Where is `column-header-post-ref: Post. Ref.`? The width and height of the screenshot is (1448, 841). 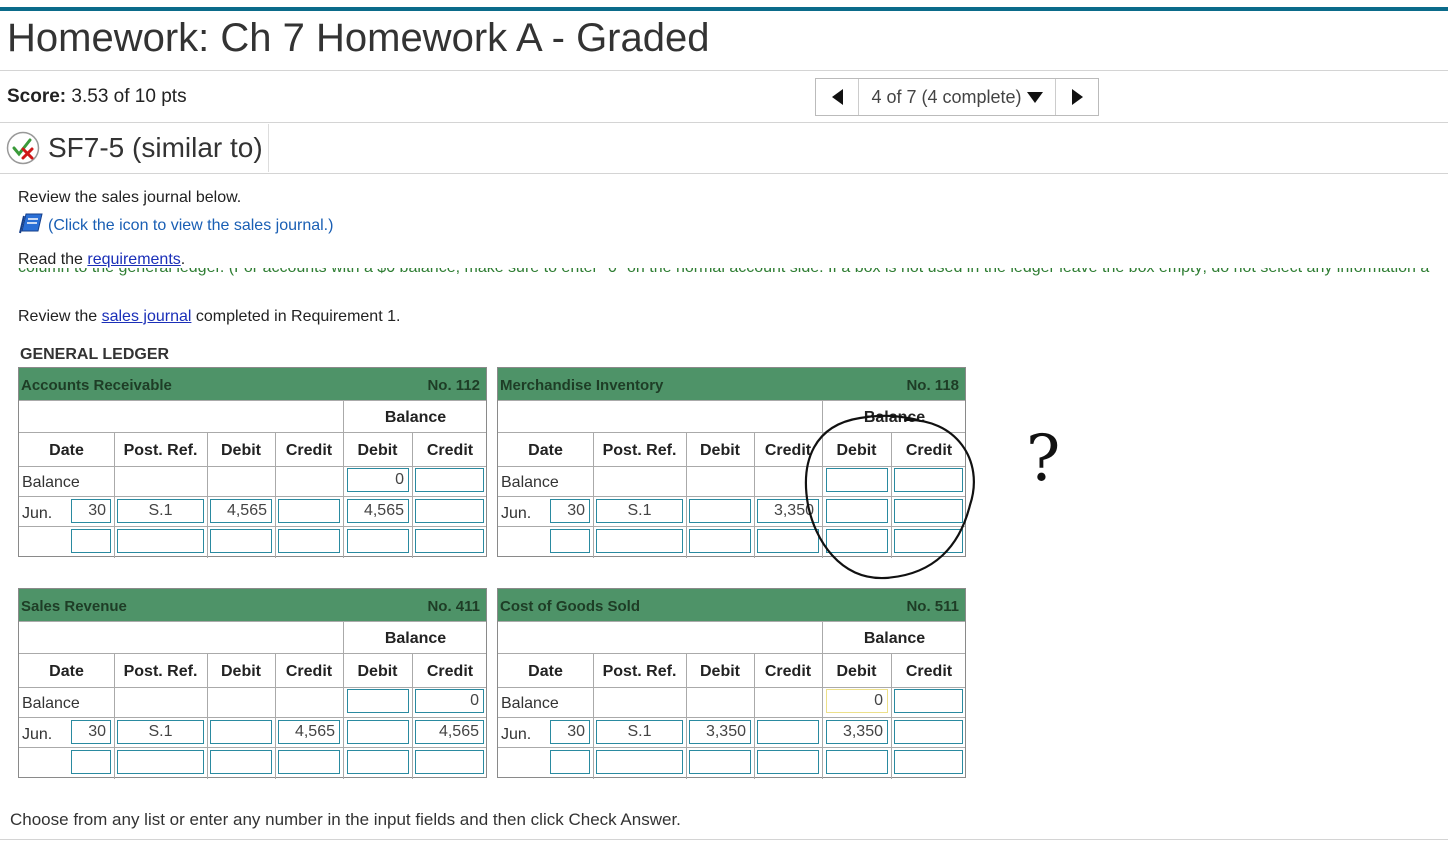
column-header-post-ref: Post. Ref. is located at coordinates (160, 450).